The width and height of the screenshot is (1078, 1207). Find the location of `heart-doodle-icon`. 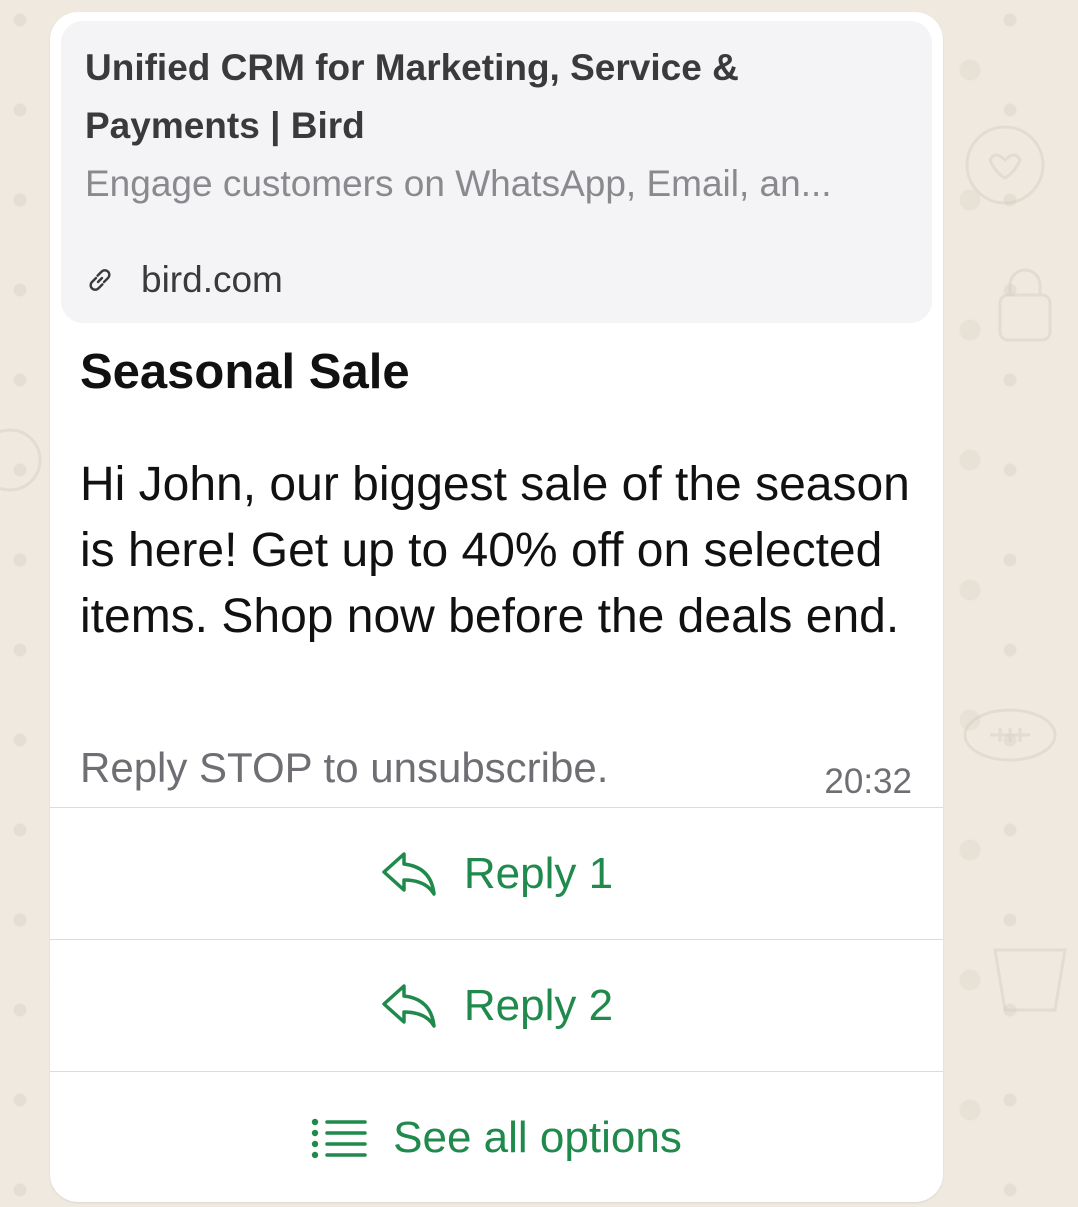

heart-doodle-icon is located at coordinates (1005, 165).